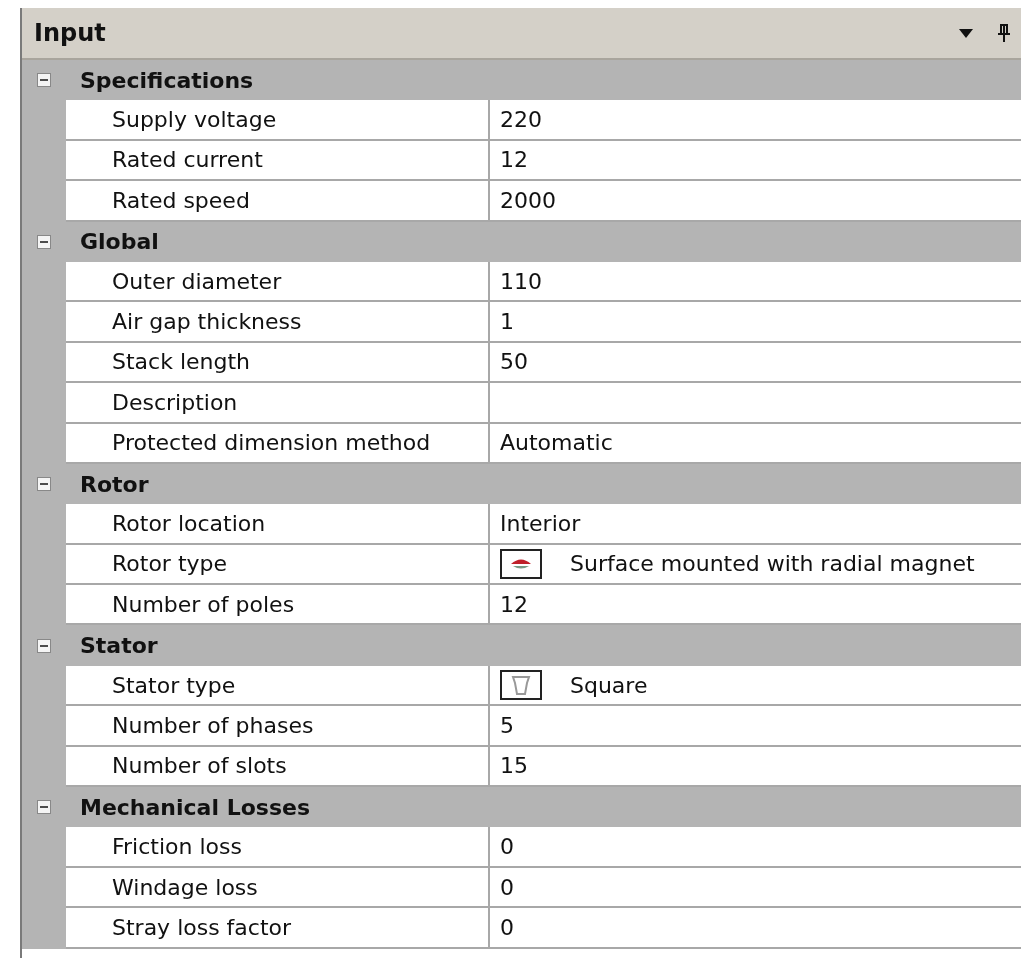 This screenshot has width=1021, height=958. I want to click on property-name: Number of poles, so click(203, 604).